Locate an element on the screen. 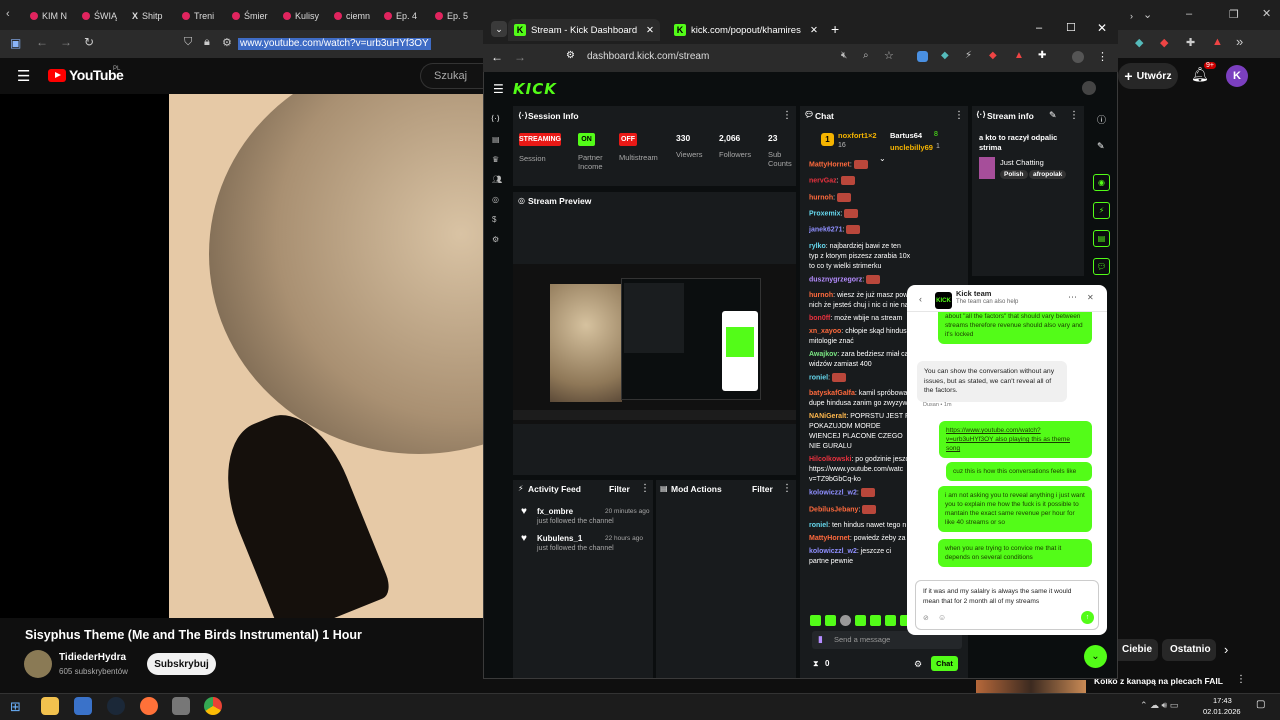  chat-username: xn_xayoo is located at coordinates (825, 331).